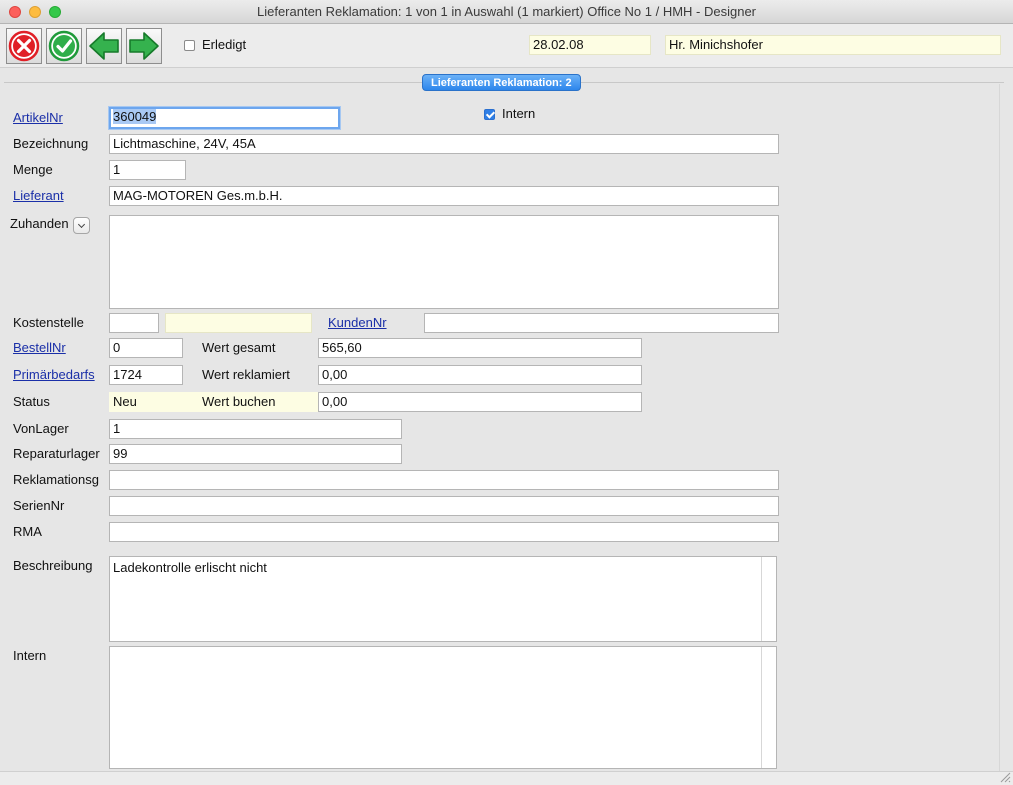  What do you see at coordinates (147, 170) in the screenshot?
I see `menge-input: 1` at bounding box center [147, 170].